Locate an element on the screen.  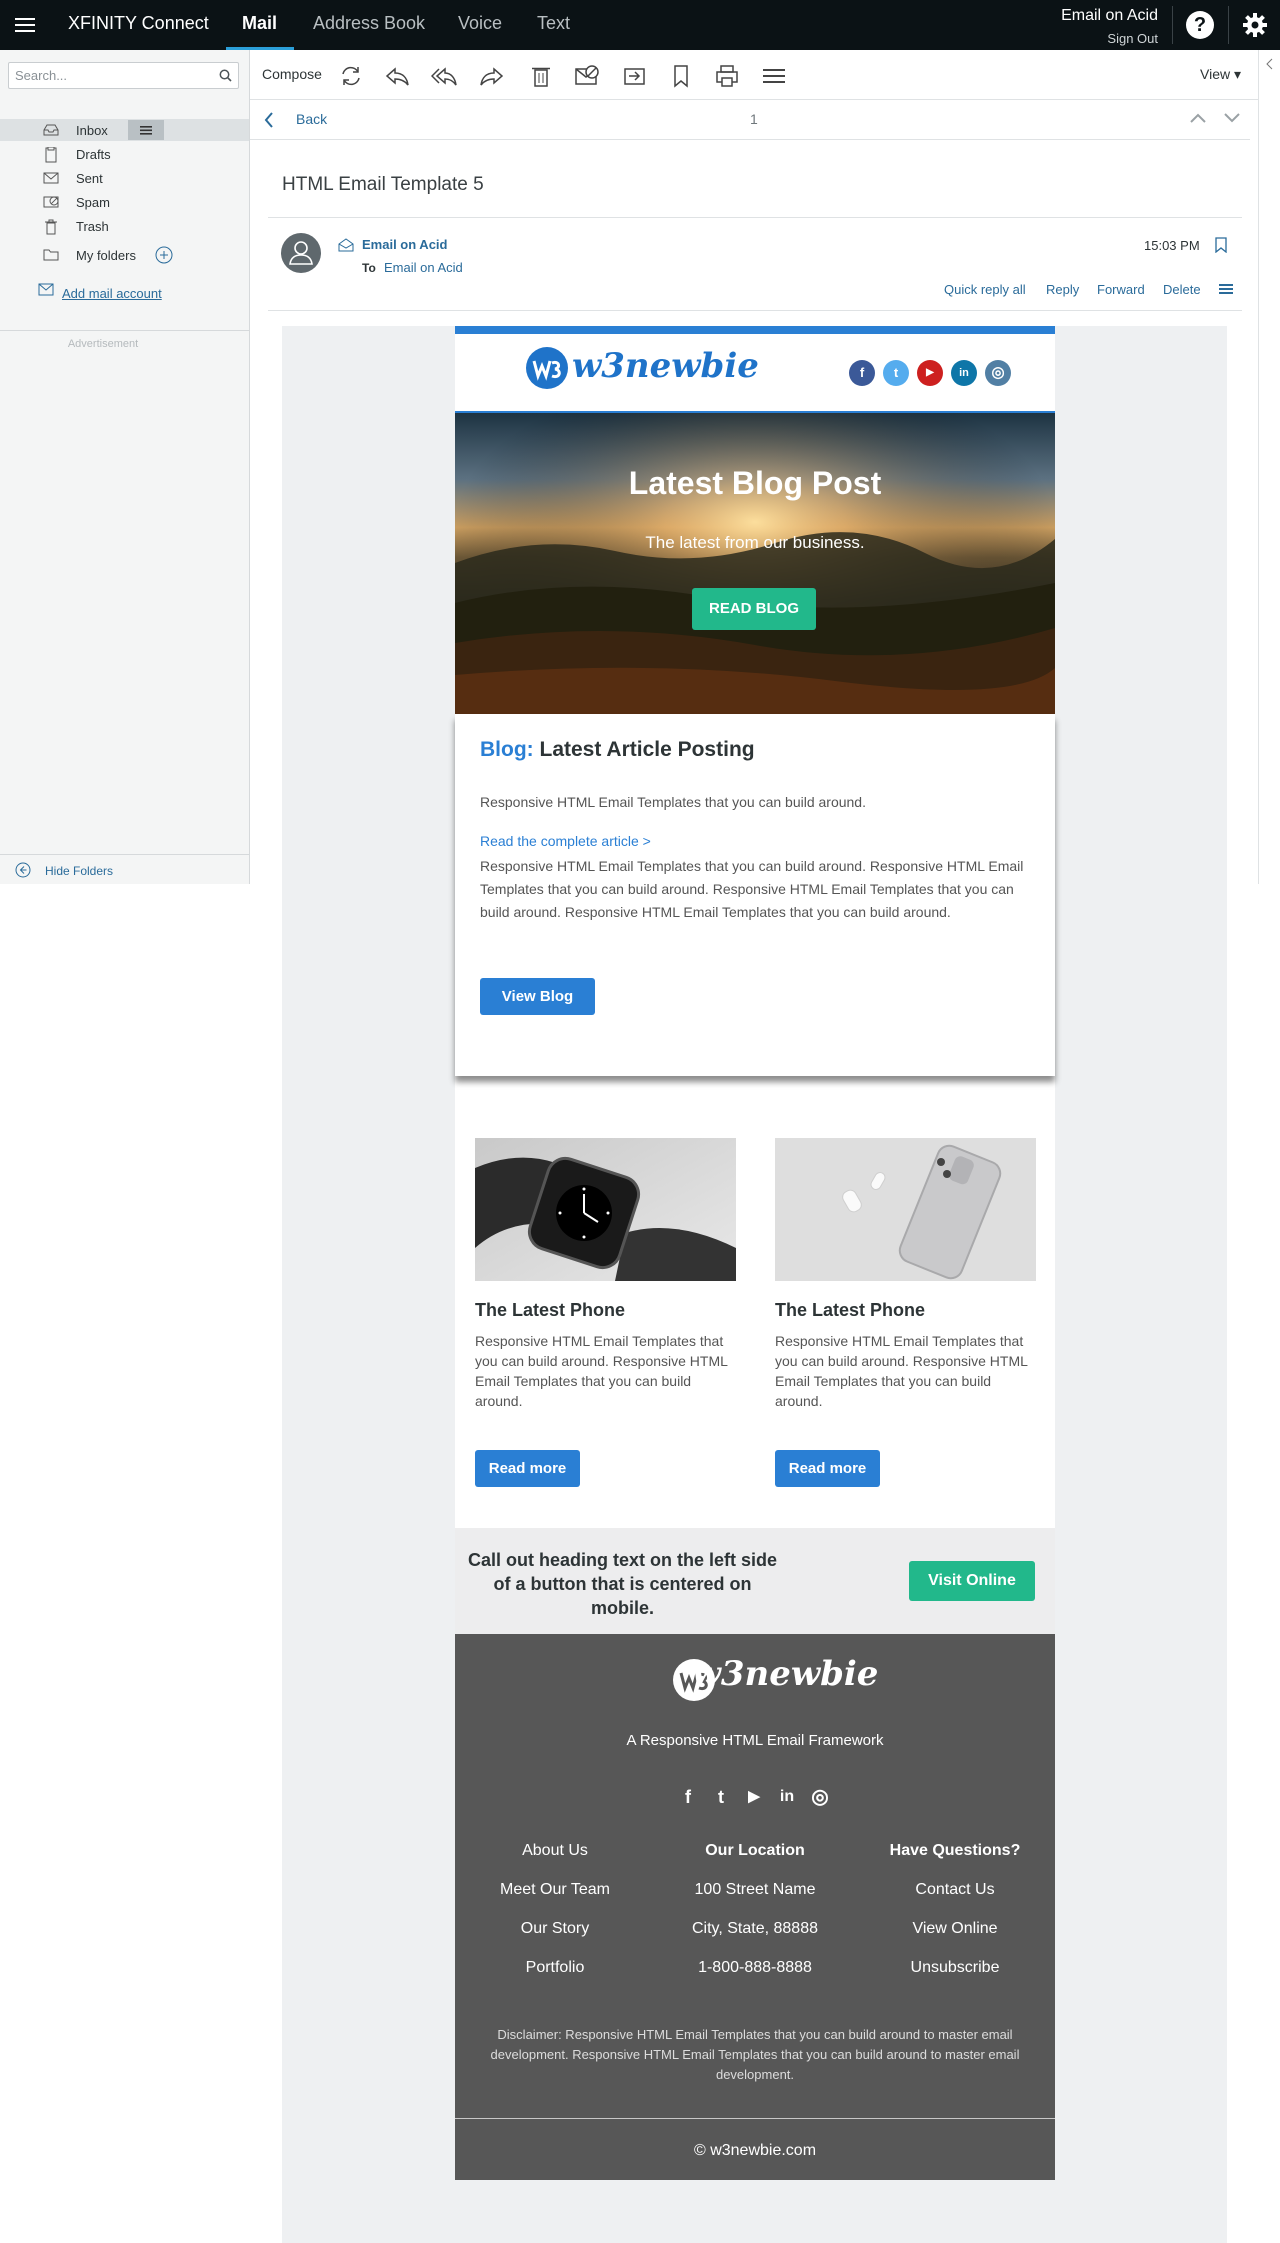
read-article-link: Read the complete article > is located at coordinates (565, 841).